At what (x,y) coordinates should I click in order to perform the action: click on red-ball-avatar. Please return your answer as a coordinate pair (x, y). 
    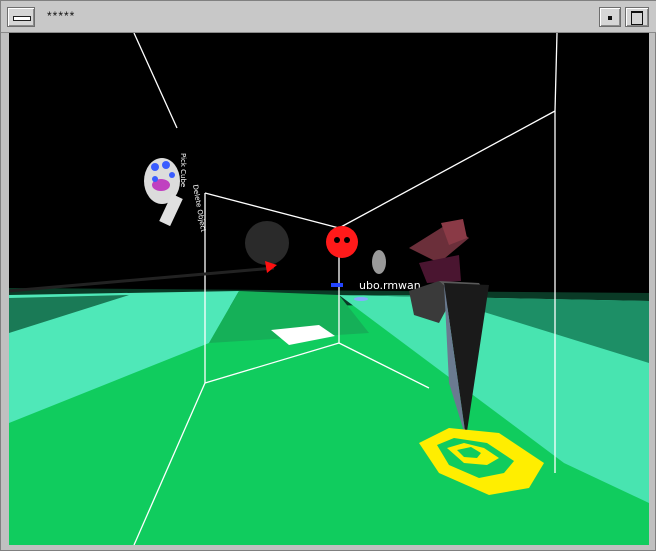
    Looking at the image, I should click on (342, 242).